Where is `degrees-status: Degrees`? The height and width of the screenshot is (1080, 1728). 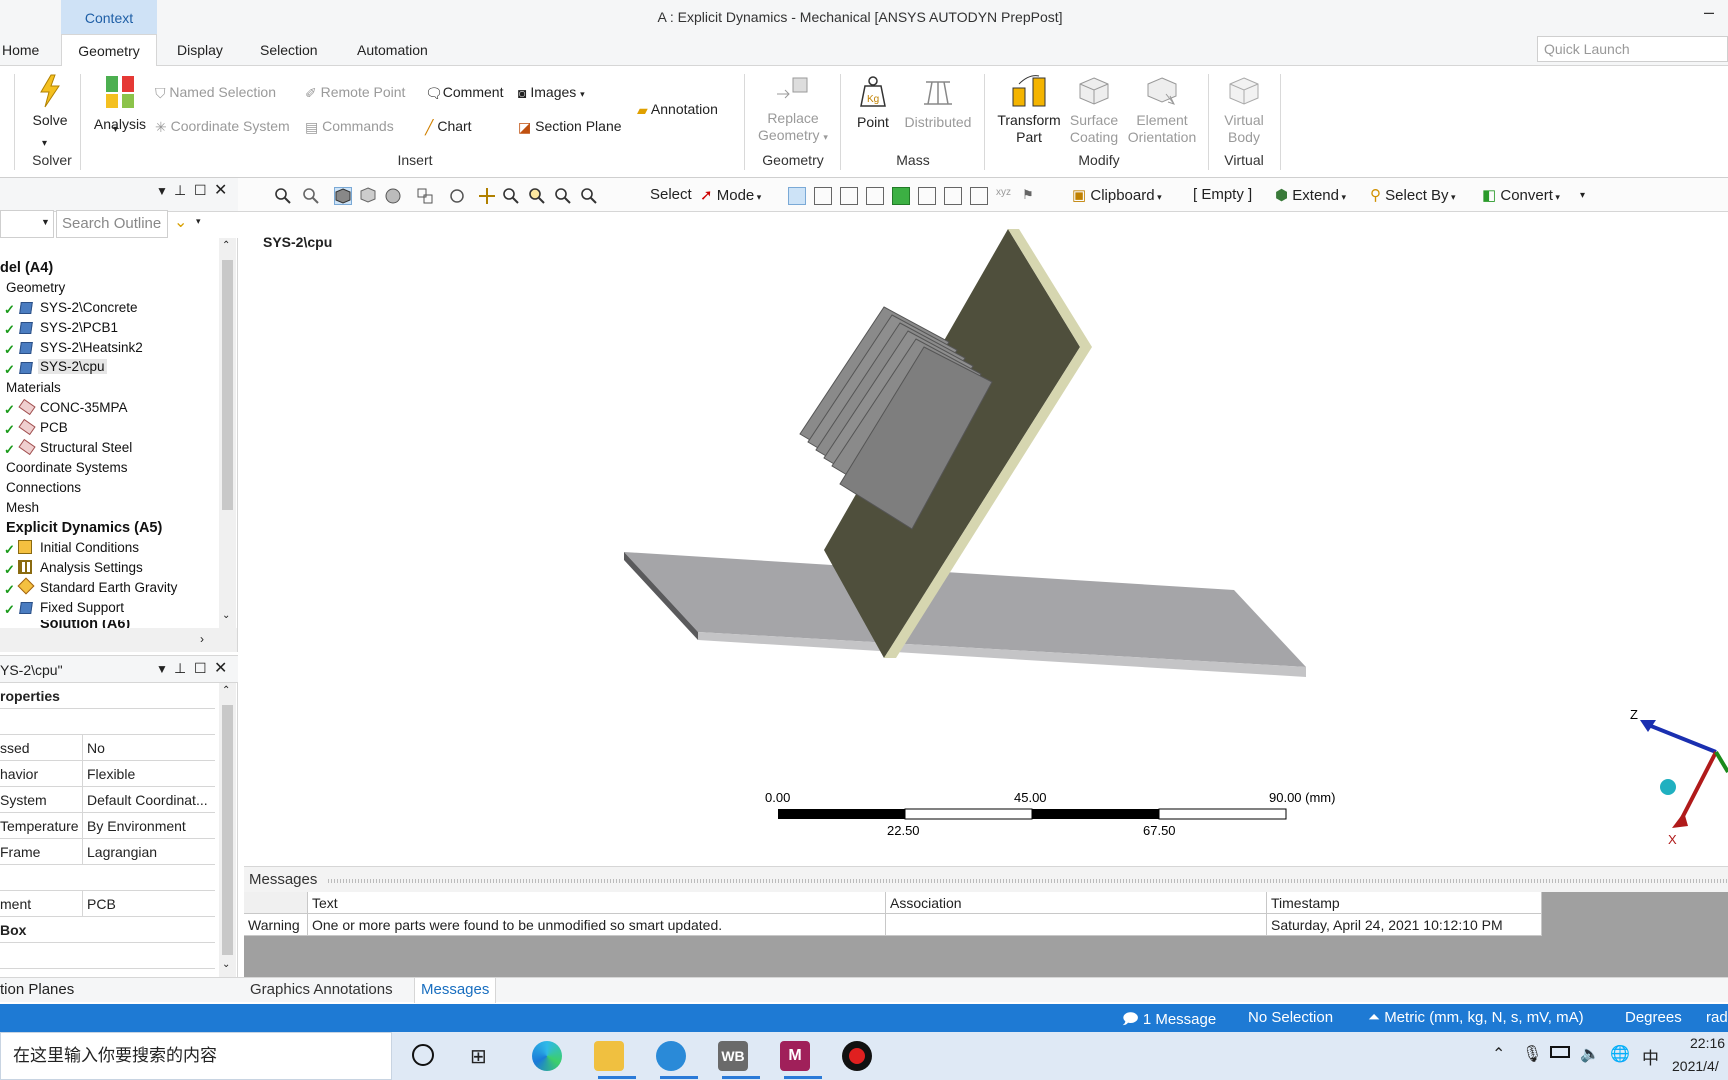
degrees-status: Degrees is located at coordinates (1653, 1017).